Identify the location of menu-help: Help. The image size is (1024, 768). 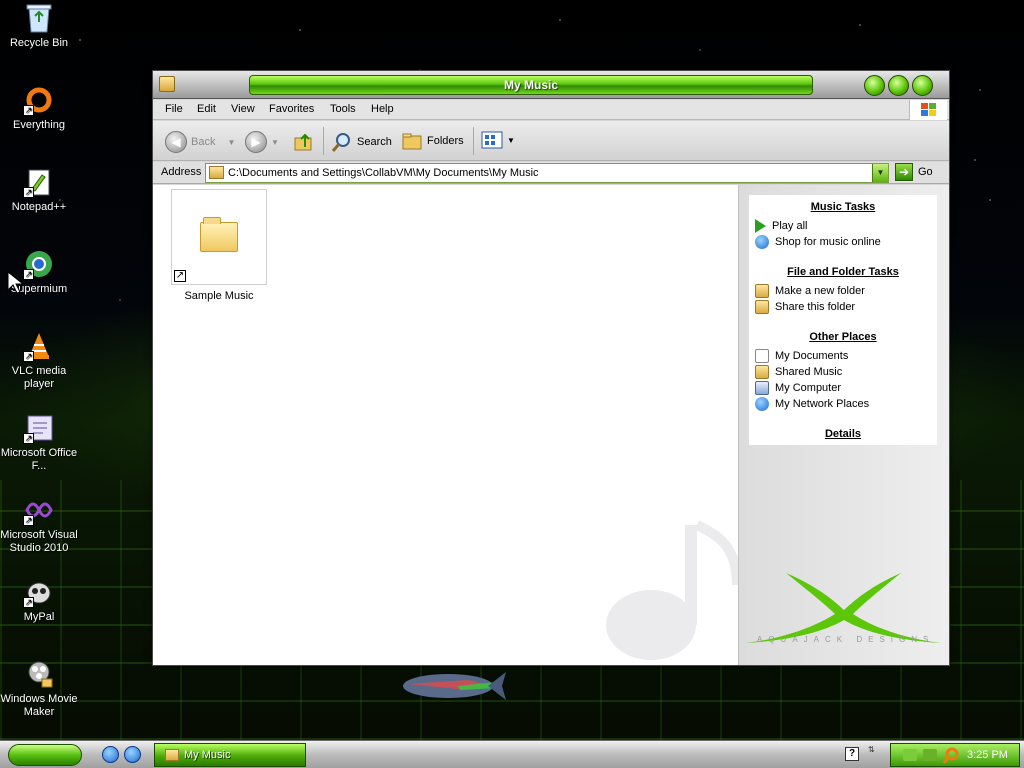
(382, 109).